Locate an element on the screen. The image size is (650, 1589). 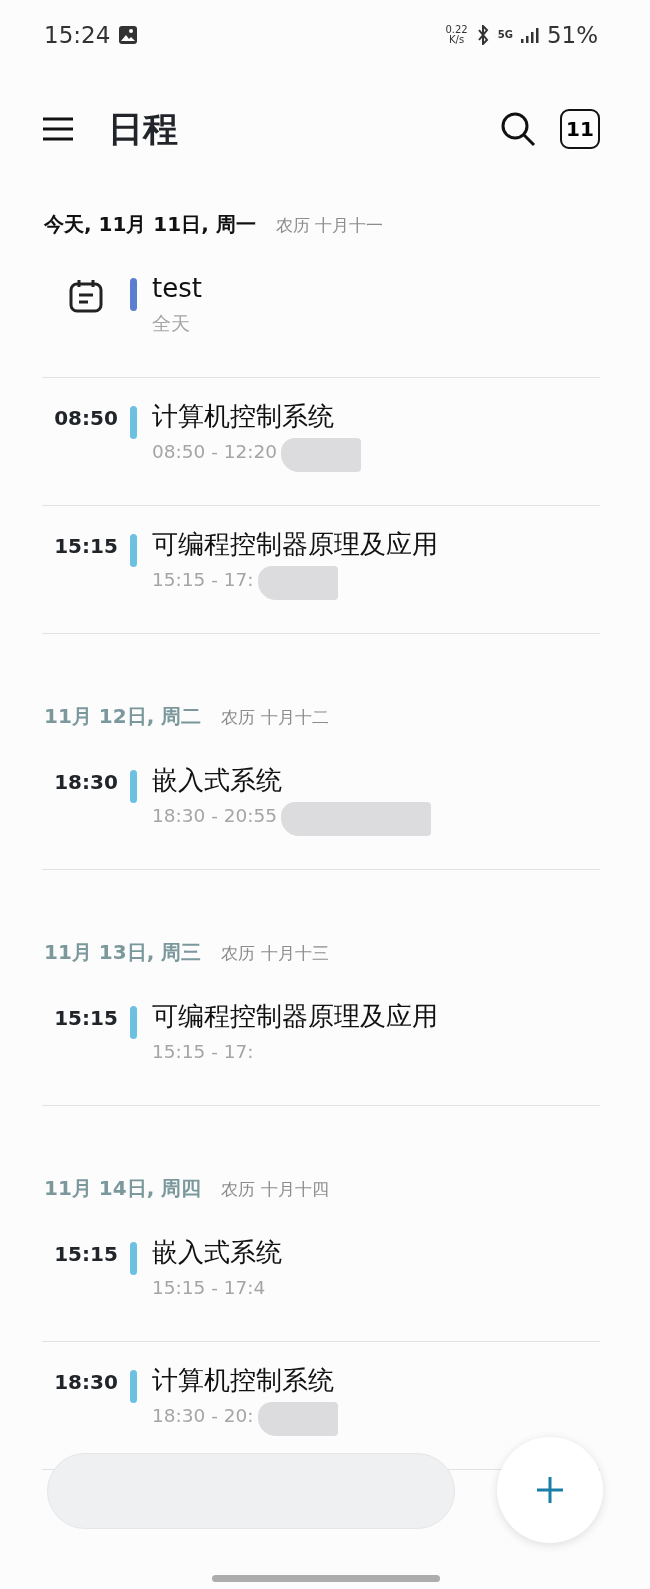
event-time-range: 08:50 - 12:20 is located at coordinates (215, 451).